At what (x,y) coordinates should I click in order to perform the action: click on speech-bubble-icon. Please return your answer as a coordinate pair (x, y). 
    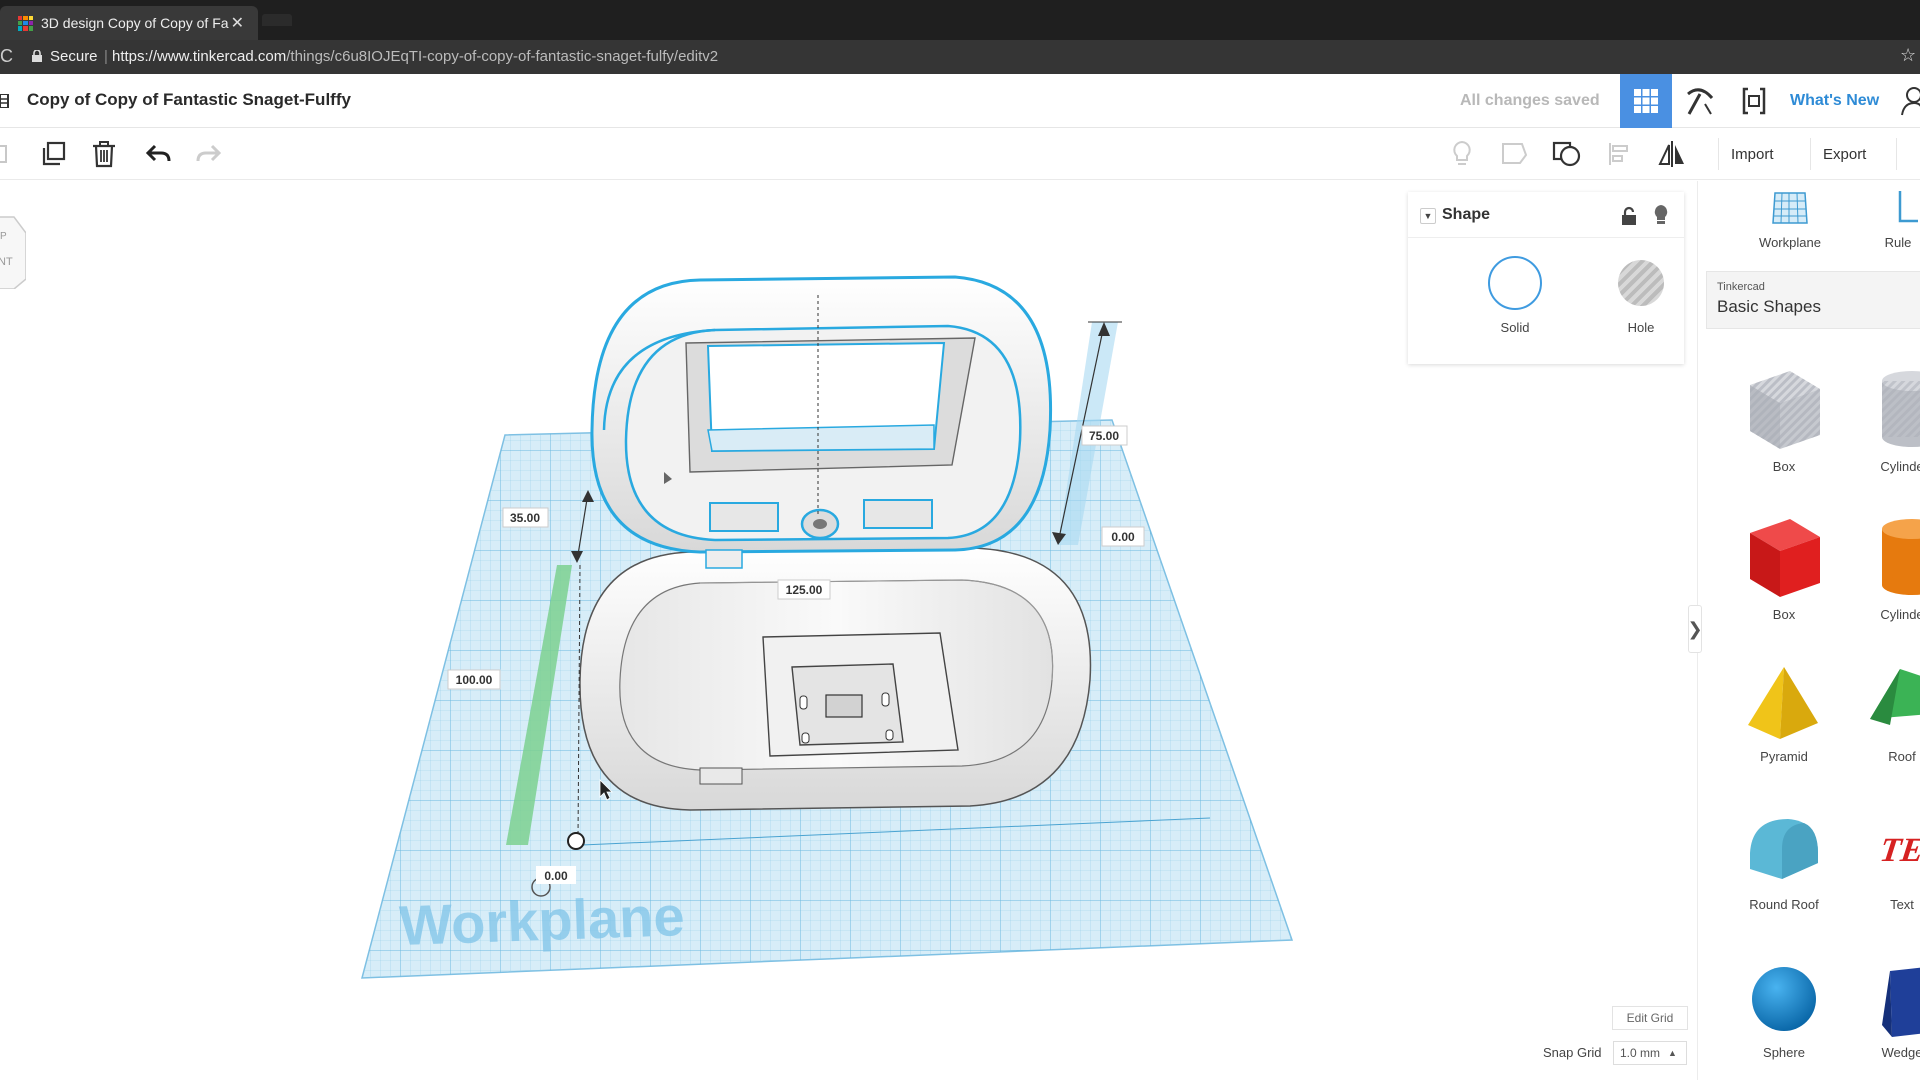
    Looking at the image, I should click on (1515, 153).